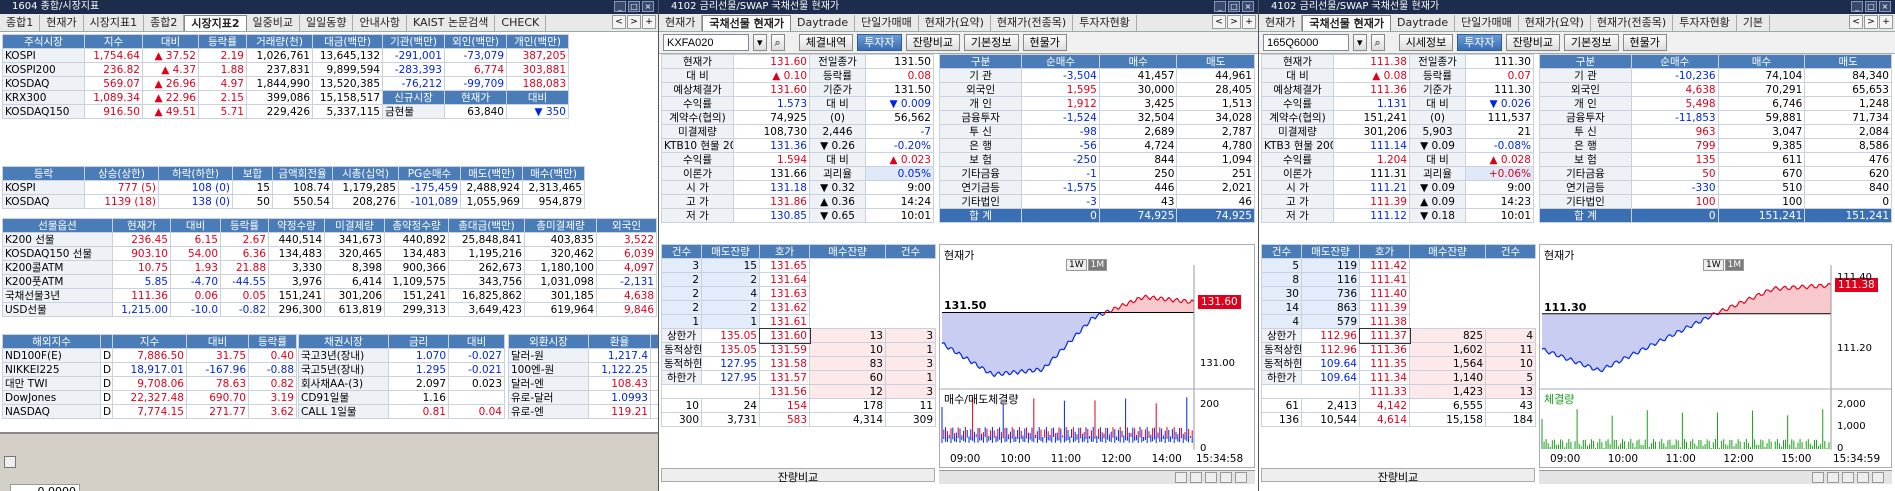  Describe the element at coordinates (1096, 131) in the screenshot. I see `table-row: 투 신 -98 2,689 2,787` at that location.